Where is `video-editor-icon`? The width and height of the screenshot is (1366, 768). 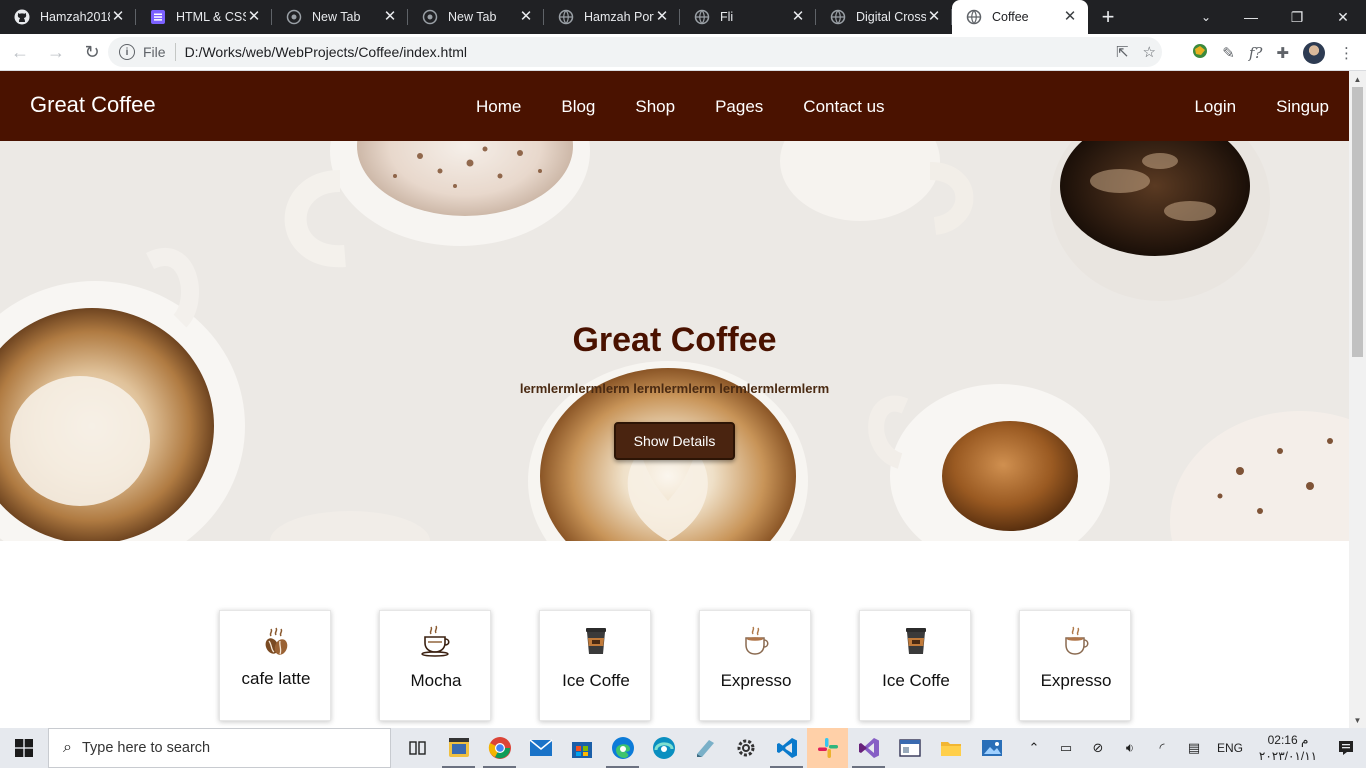
video-editor-icon is located at coordinates (458, 748).